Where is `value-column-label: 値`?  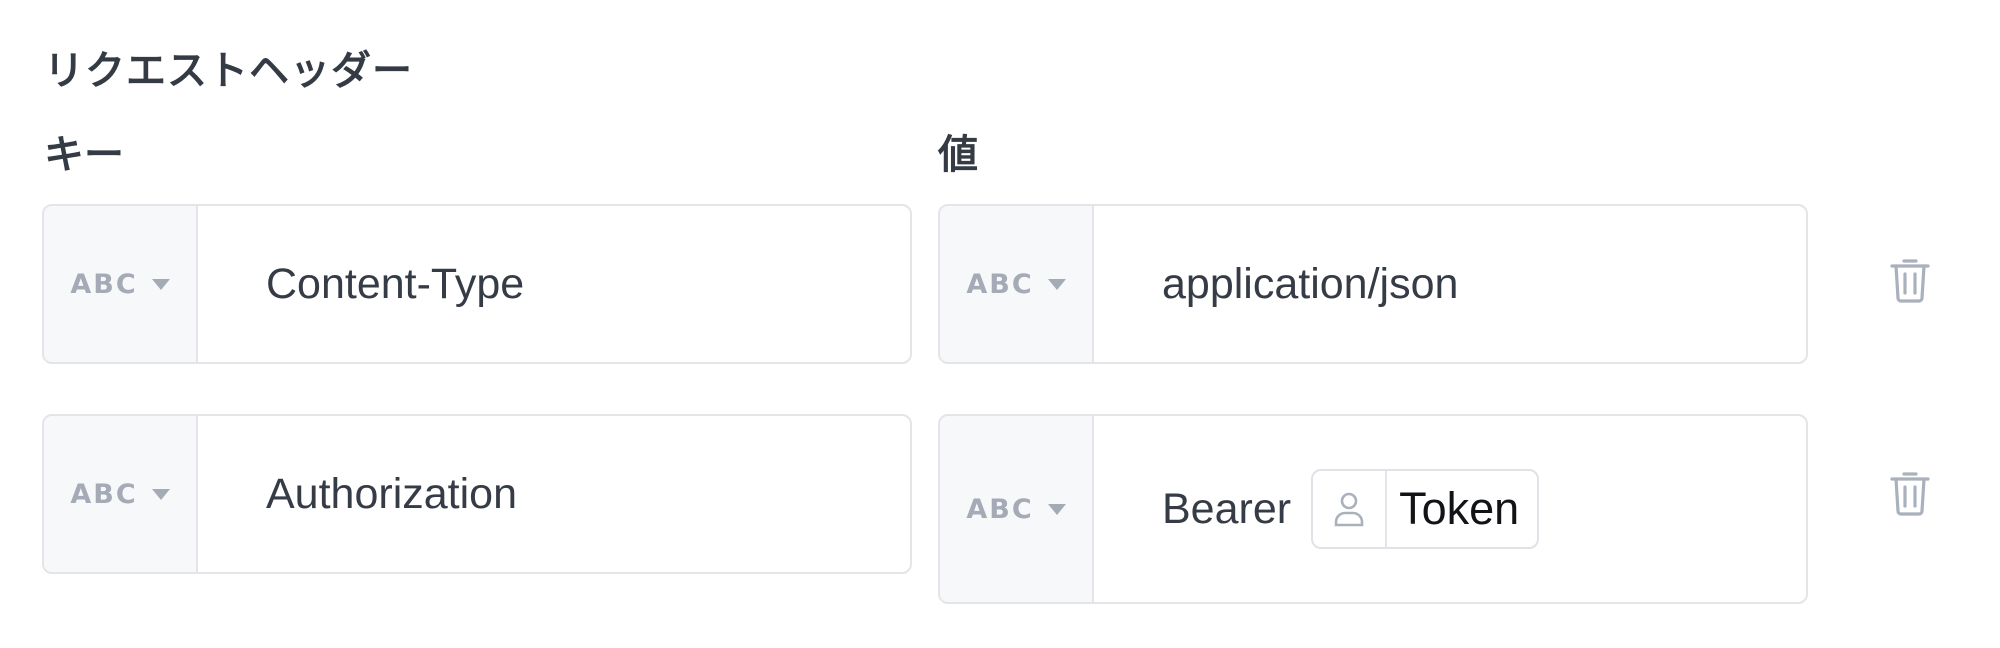
value-column-label: 値 is located at coordinates (958, 155).